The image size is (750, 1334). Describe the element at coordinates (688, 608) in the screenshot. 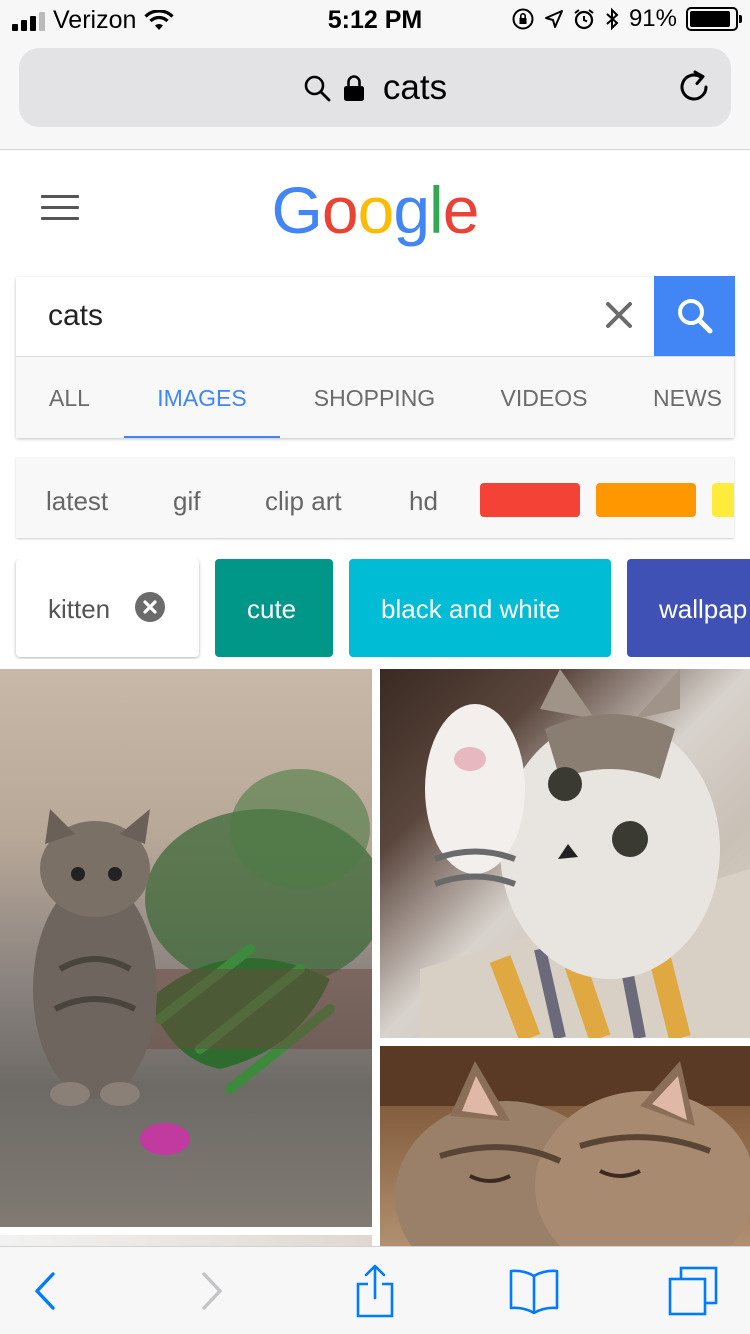

I see `tag-wallpaper: wallpap` at that location.